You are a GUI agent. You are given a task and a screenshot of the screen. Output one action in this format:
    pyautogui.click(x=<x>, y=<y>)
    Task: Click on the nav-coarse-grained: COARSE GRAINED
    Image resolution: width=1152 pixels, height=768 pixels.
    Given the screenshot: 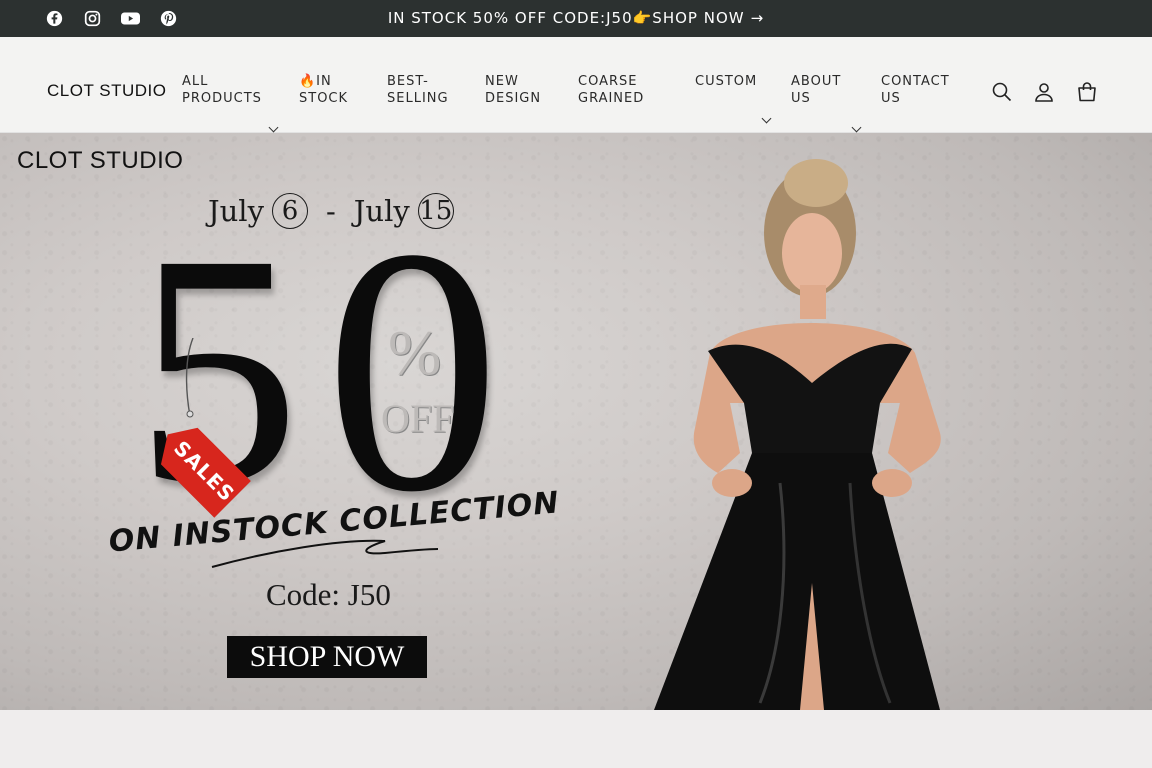 What is the action you would take?
    pyautogui.click(x=611, y=90)
    